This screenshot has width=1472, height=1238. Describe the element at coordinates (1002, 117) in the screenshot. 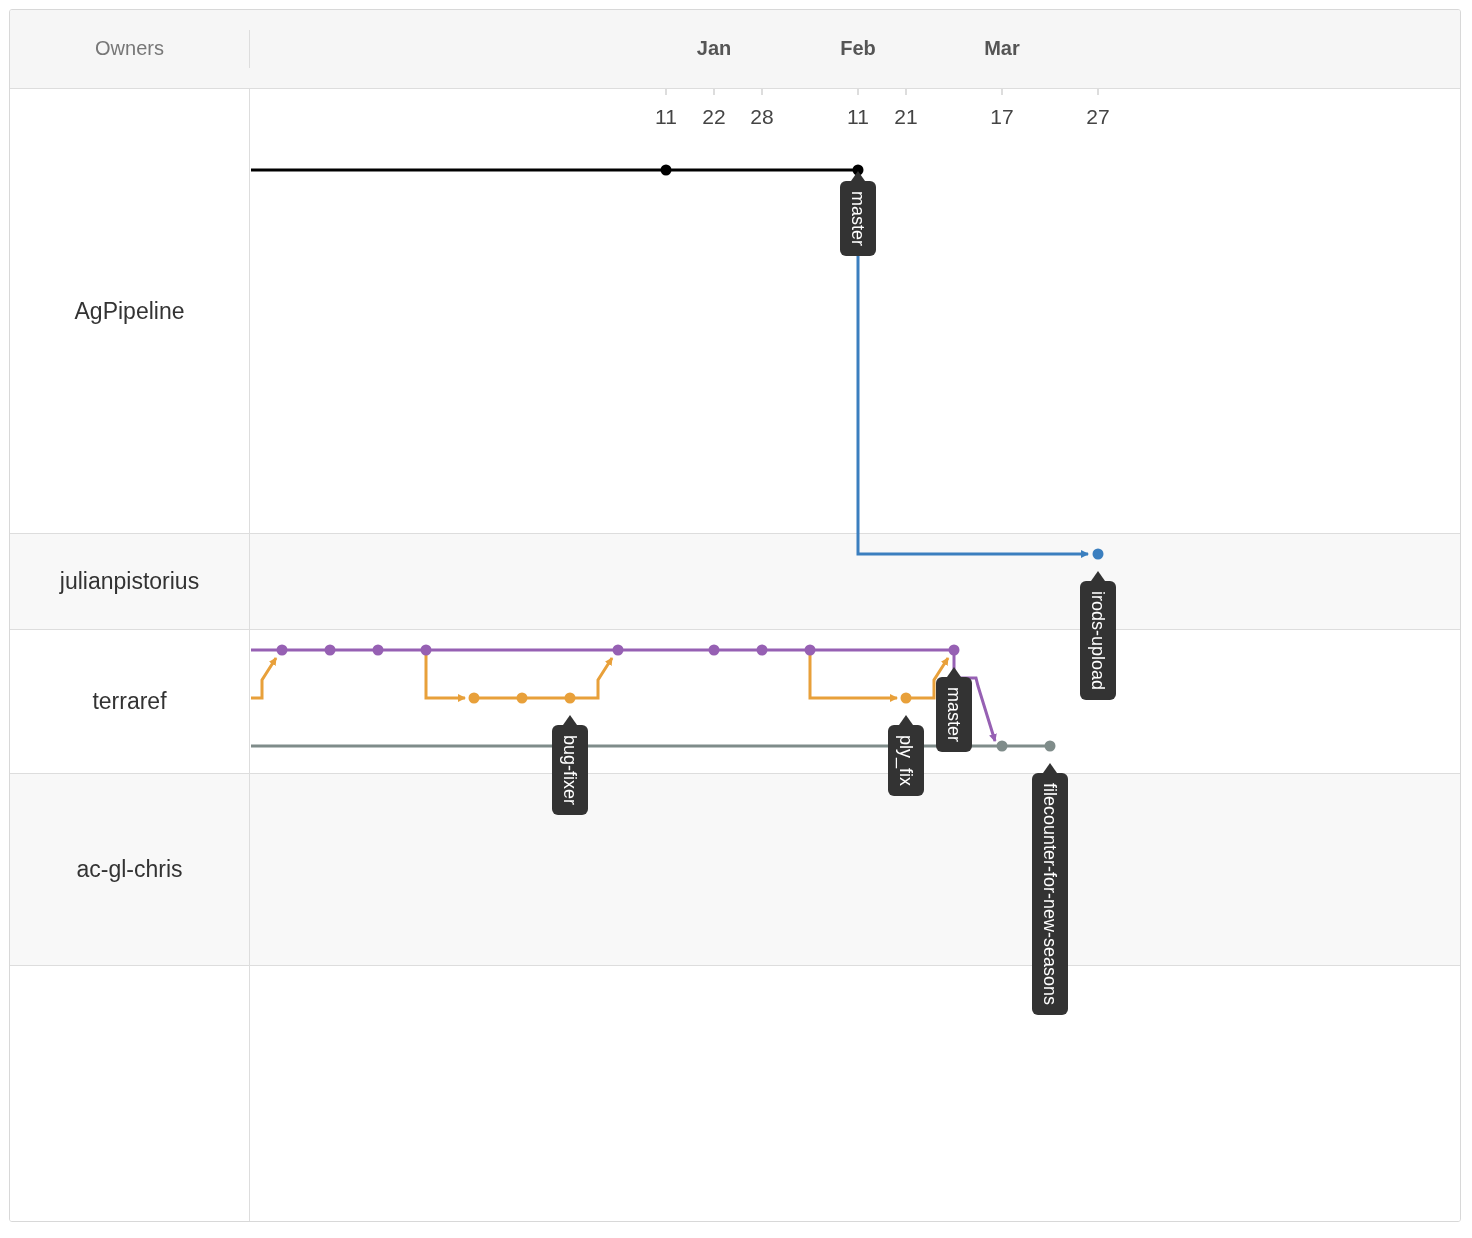

I see `day-label: 17` at that location.